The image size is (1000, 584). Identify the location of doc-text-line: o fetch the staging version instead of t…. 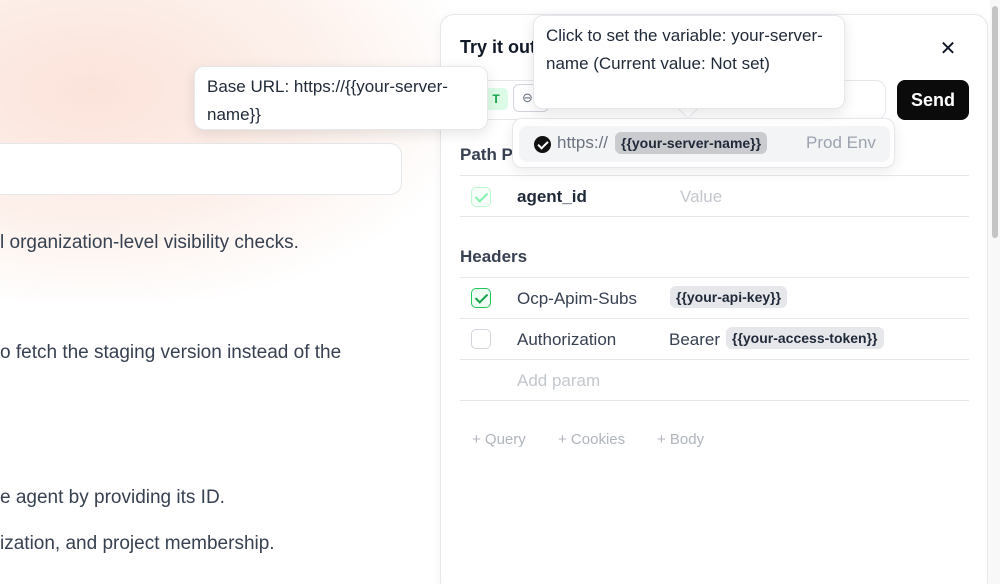
(171, 352).